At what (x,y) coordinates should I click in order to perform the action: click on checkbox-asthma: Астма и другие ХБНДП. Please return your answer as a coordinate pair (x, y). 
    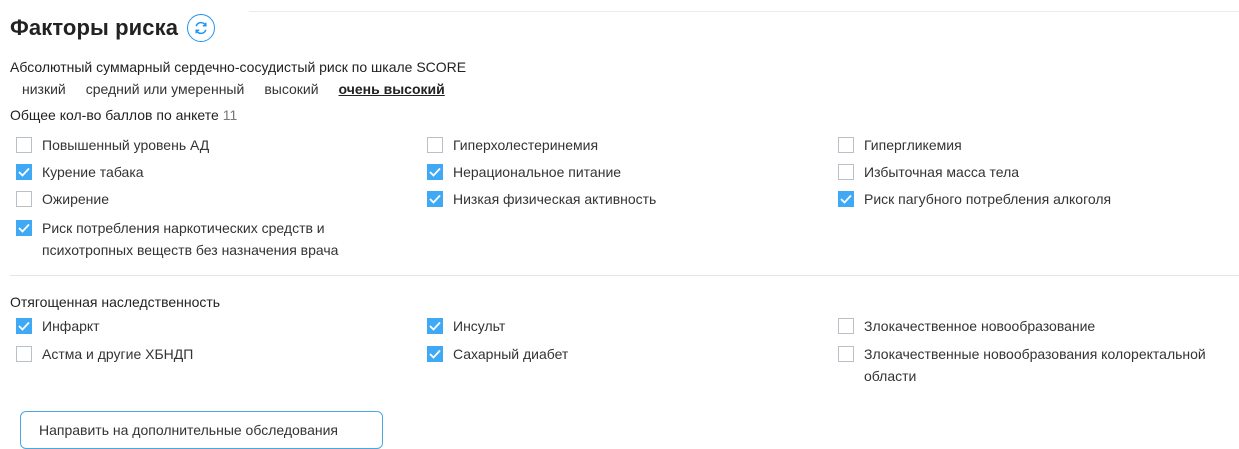
    Looking at the image, I should click on (104, 354).